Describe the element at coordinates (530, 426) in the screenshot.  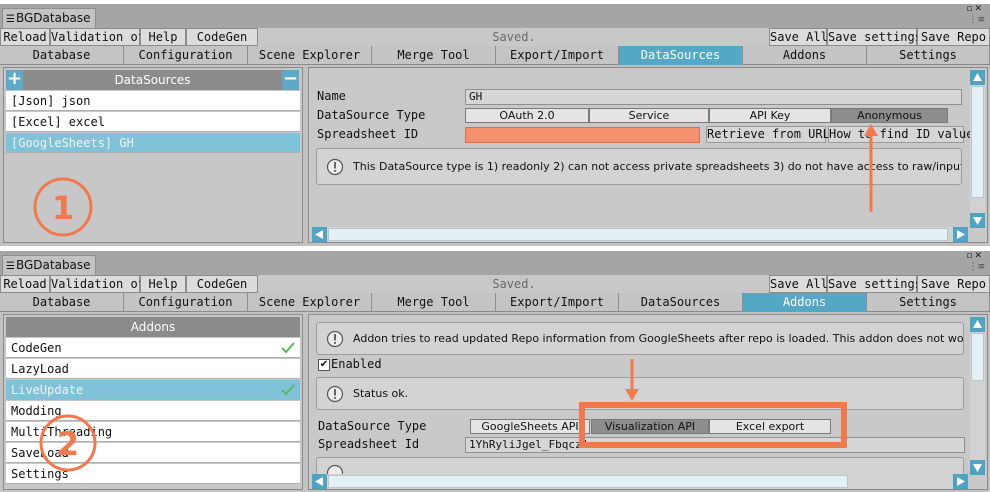
I see `type-option-googlesheets-api: GoogleSheets API` at that location.